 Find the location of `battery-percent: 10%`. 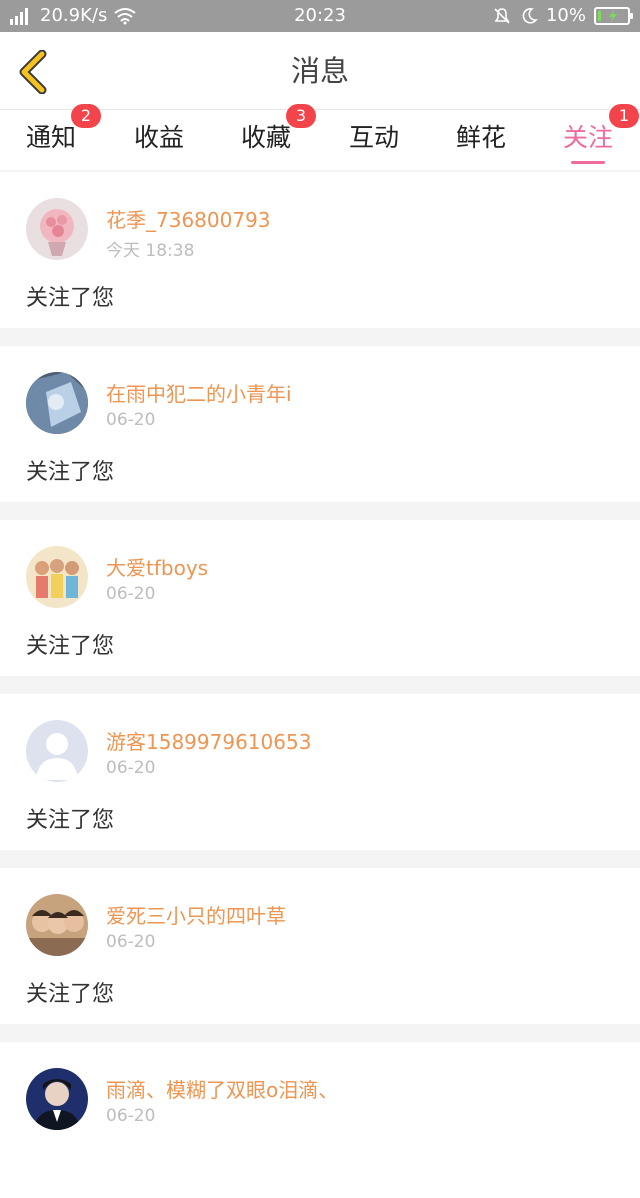

battery-percent: 10% is located at coordinates (565, 15).